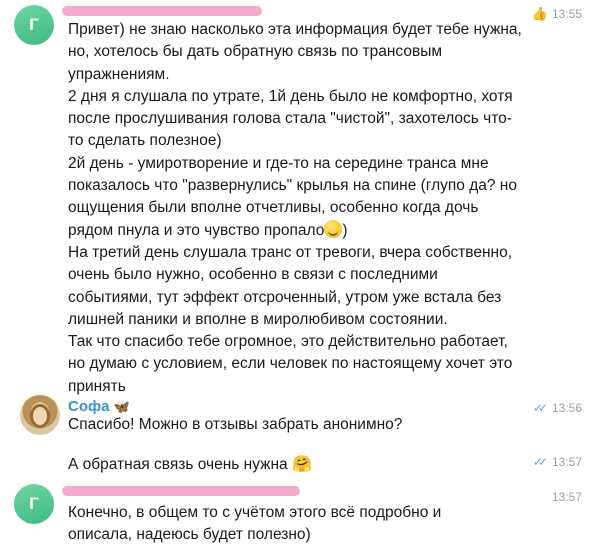 The height and width of the screenshot is (555, 603). What do you see at coordinates (190, 464) in the screenshot?
I see `message-text: А обратная связь очень нужна 🤗` at bounding box center [190, 464].